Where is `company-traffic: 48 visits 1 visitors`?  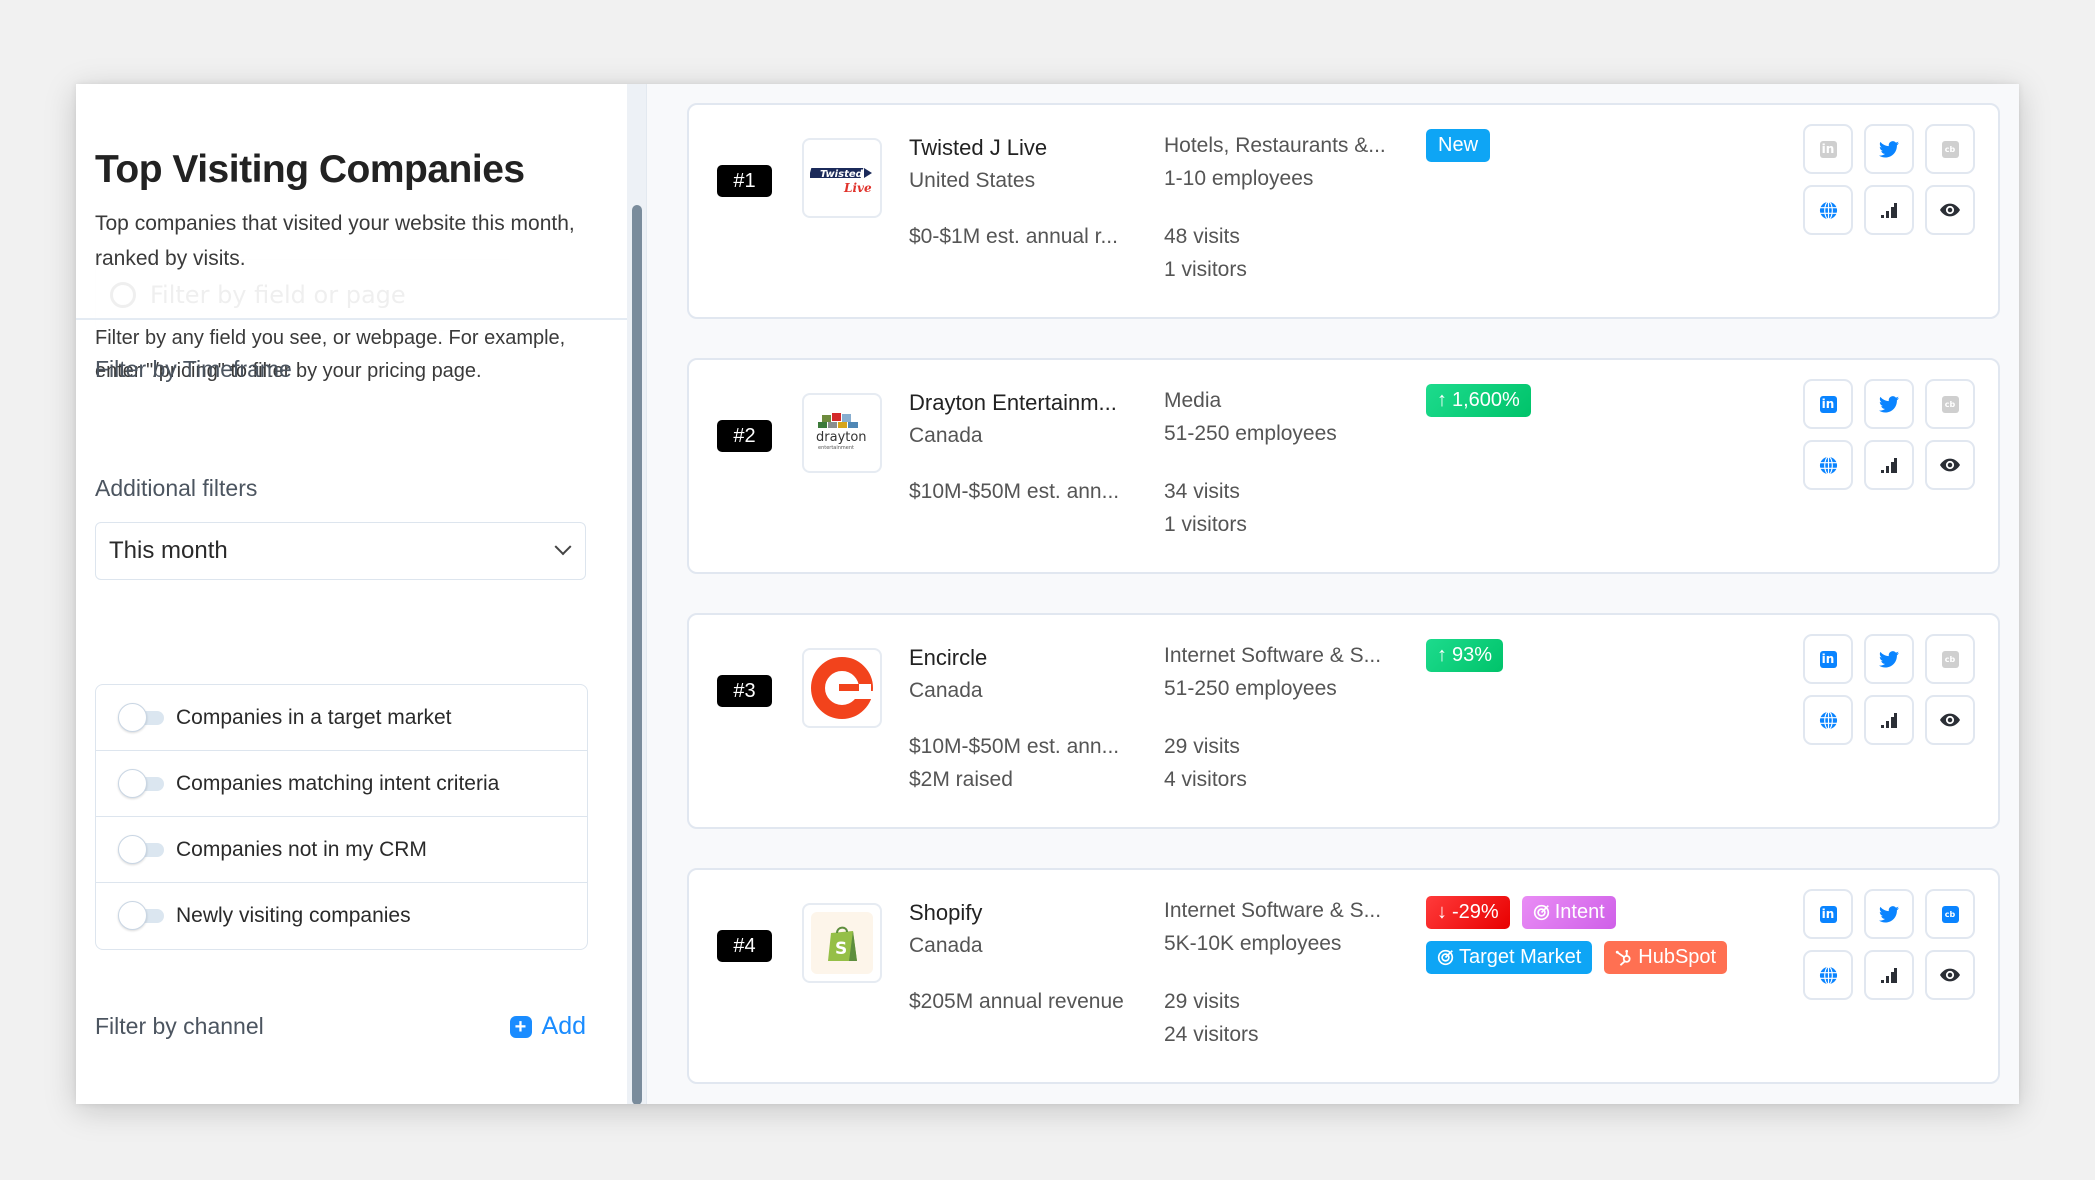
company-traffic: 48 visits 1 visitors is located at coordinates (1205, 253).